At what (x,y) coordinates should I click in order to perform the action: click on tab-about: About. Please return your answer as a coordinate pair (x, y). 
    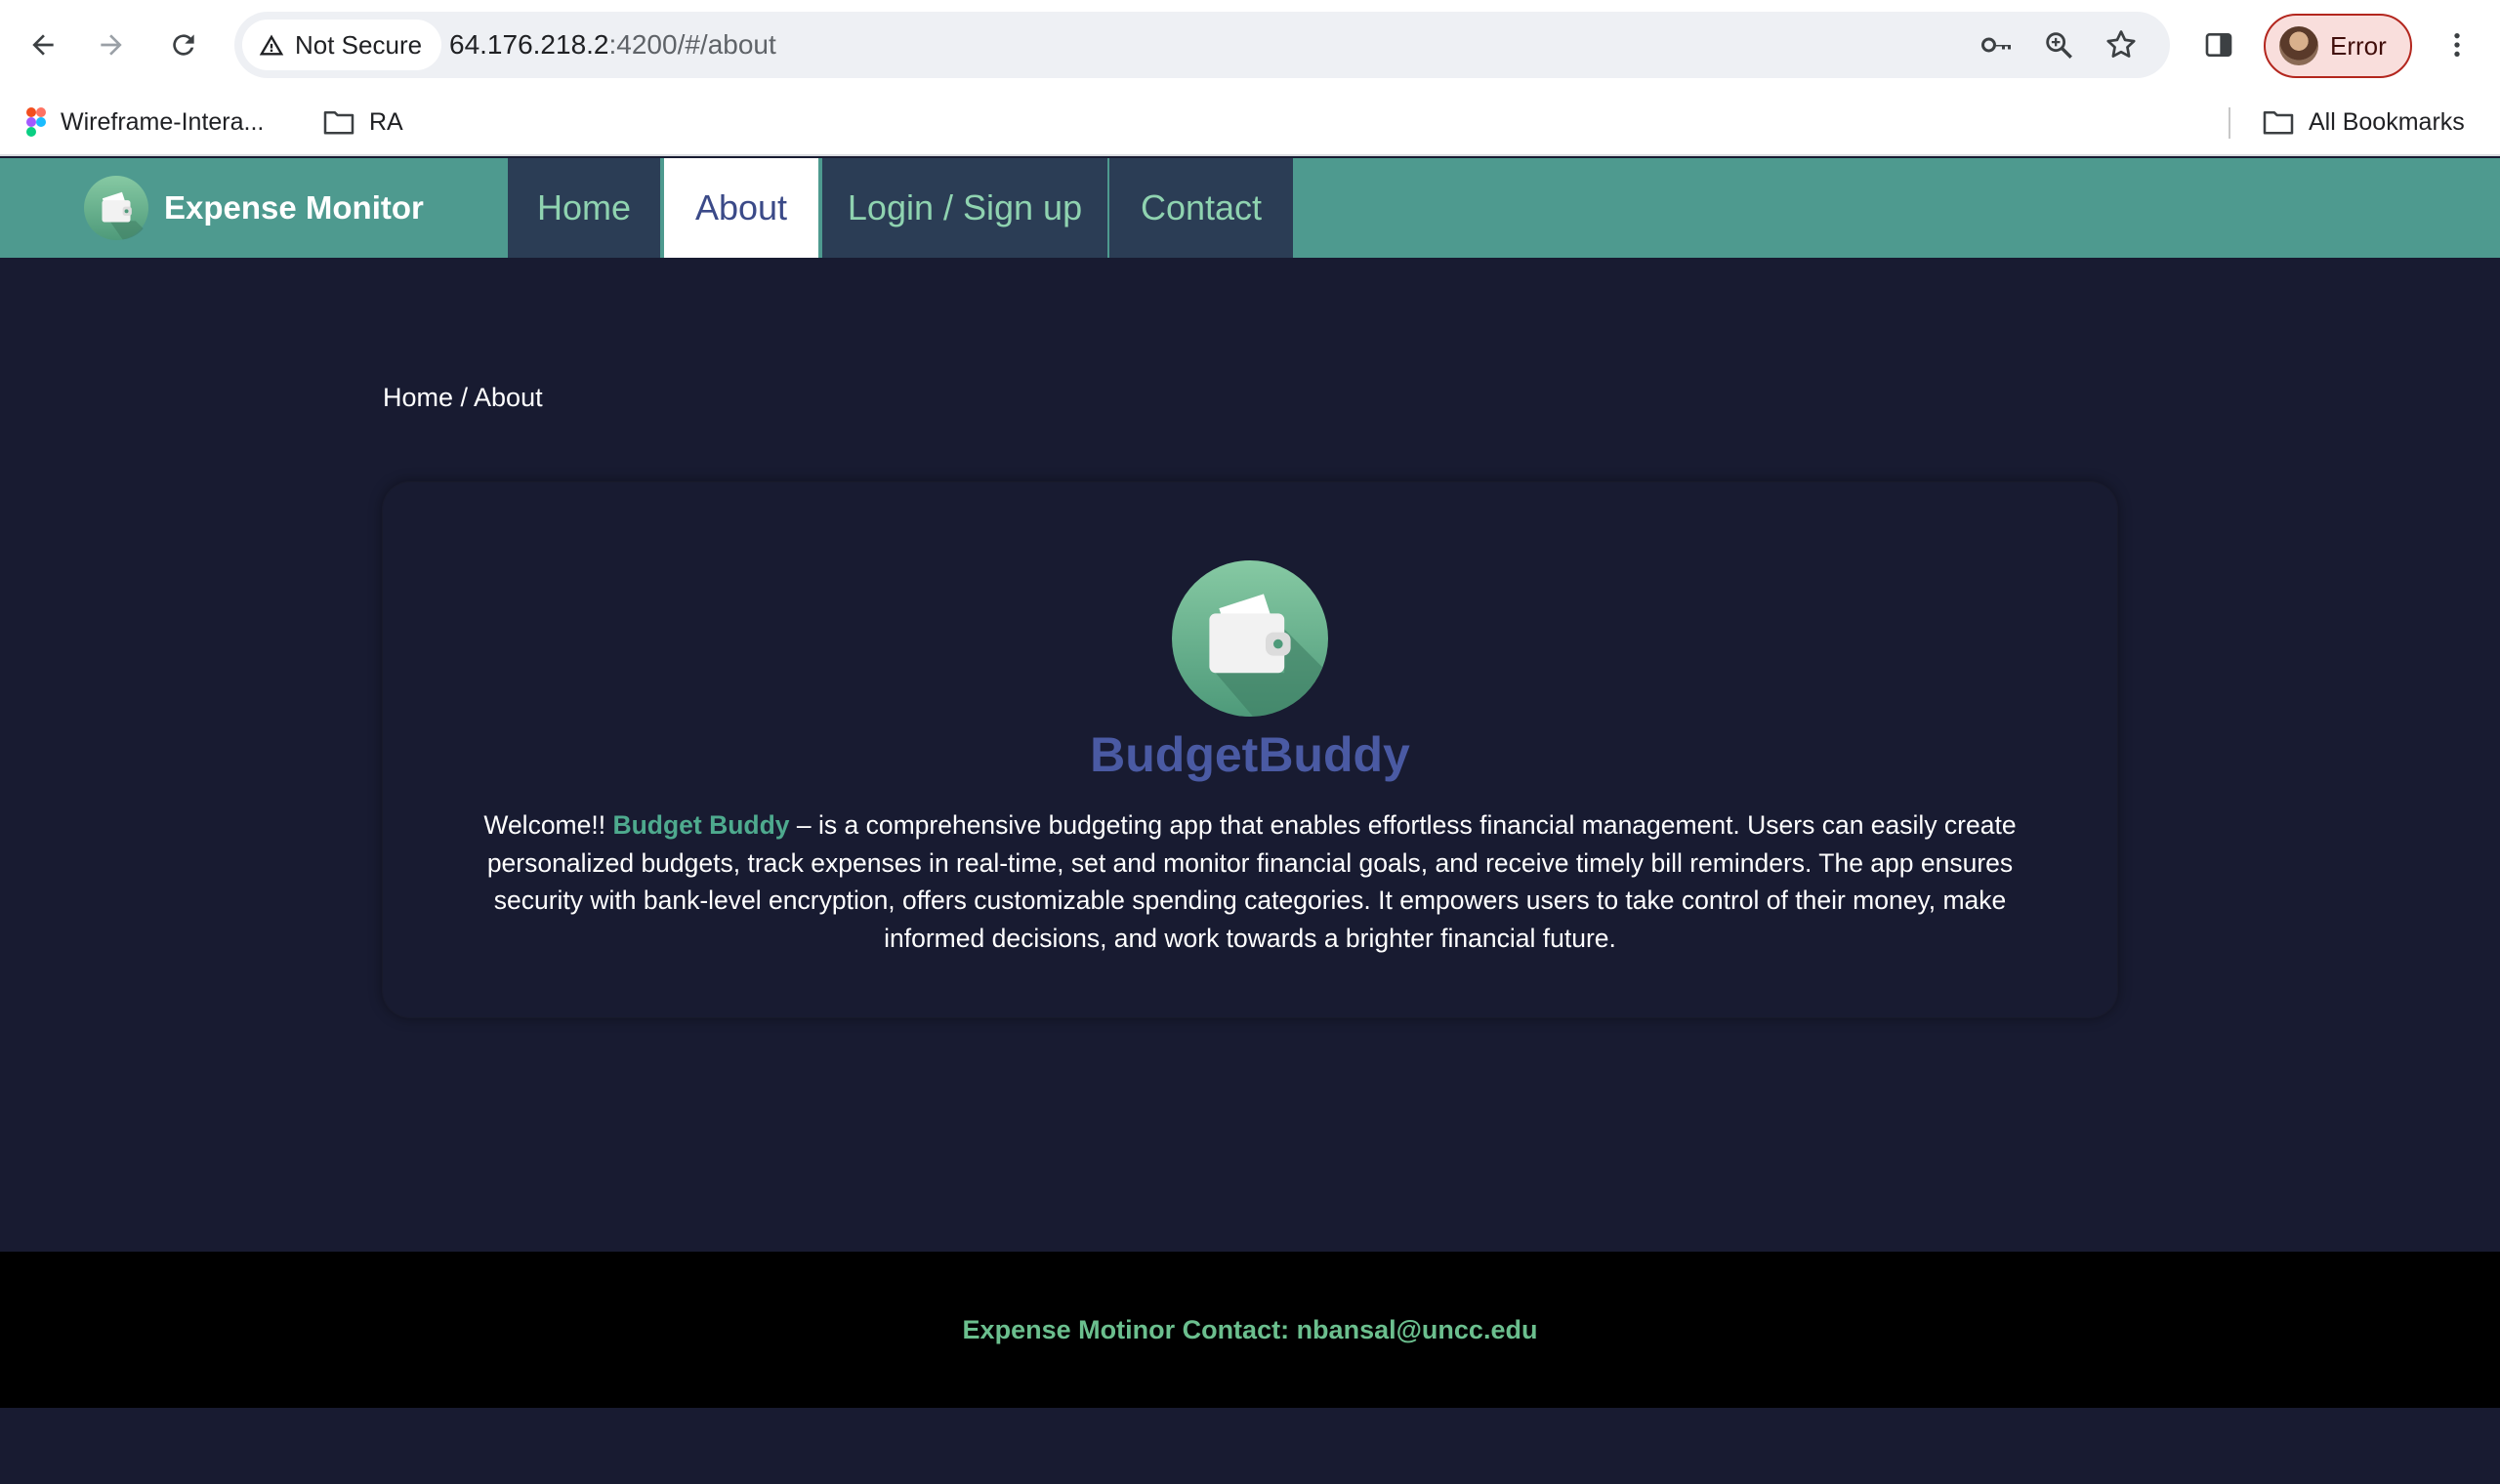
    Looking at the image, I should click on (741, 208).